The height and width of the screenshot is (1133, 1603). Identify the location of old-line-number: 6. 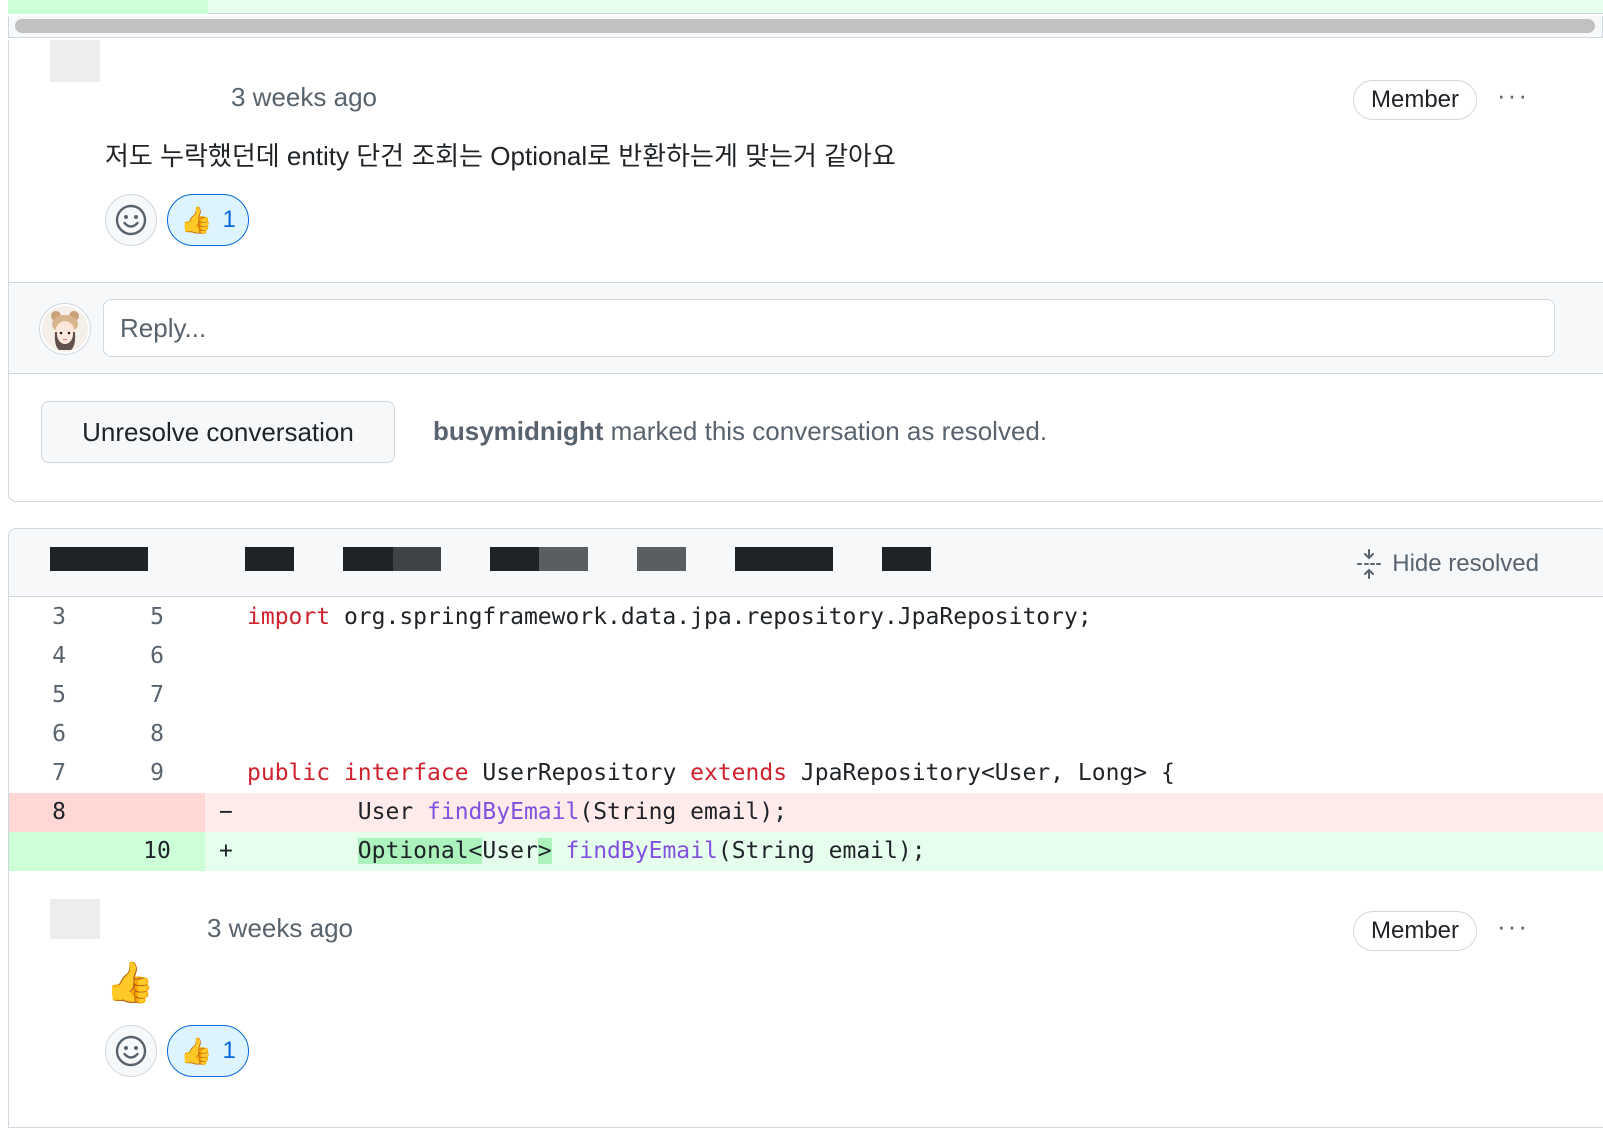
(59, 734).